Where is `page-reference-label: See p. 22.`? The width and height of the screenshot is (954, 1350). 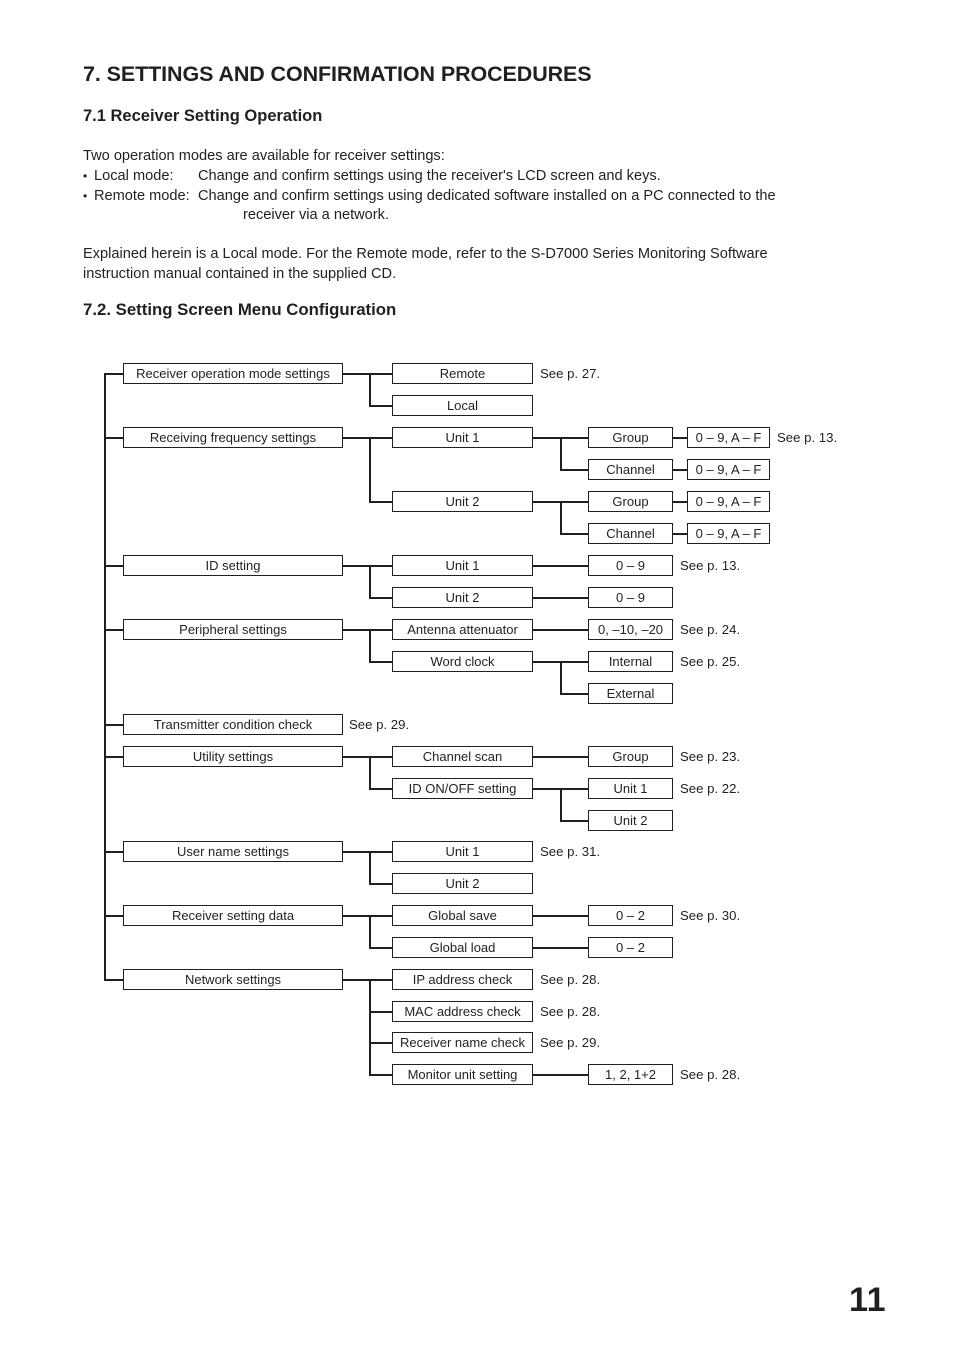
page-reference-label: See p. 22. is located at coordinates (710, 788).